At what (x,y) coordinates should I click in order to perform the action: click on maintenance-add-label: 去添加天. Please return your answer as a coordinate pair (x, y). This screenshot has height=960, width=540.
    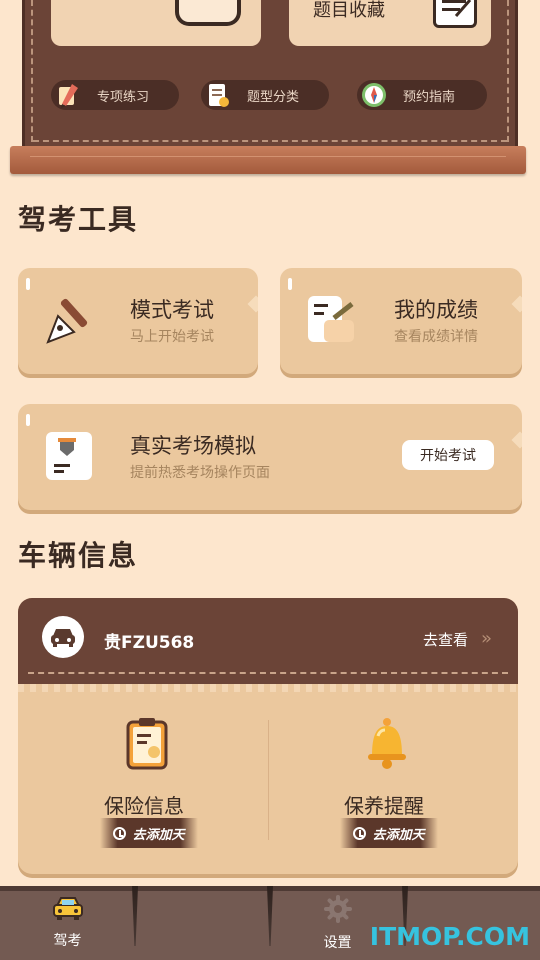
    Looking at the image, I should click on (398, 835).